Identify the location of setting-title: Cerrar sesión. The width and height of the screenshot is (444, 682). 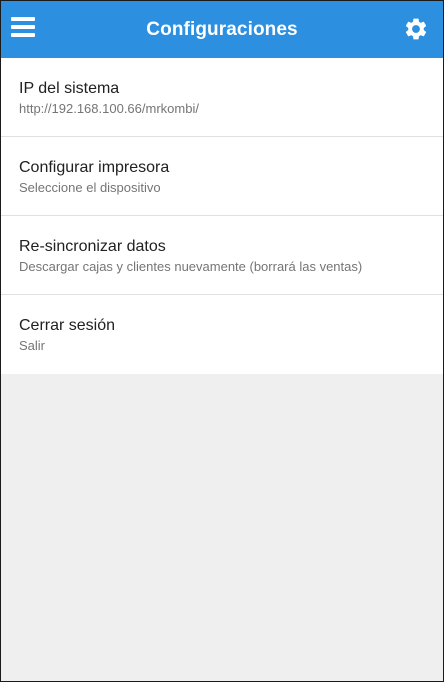
(67, 325).